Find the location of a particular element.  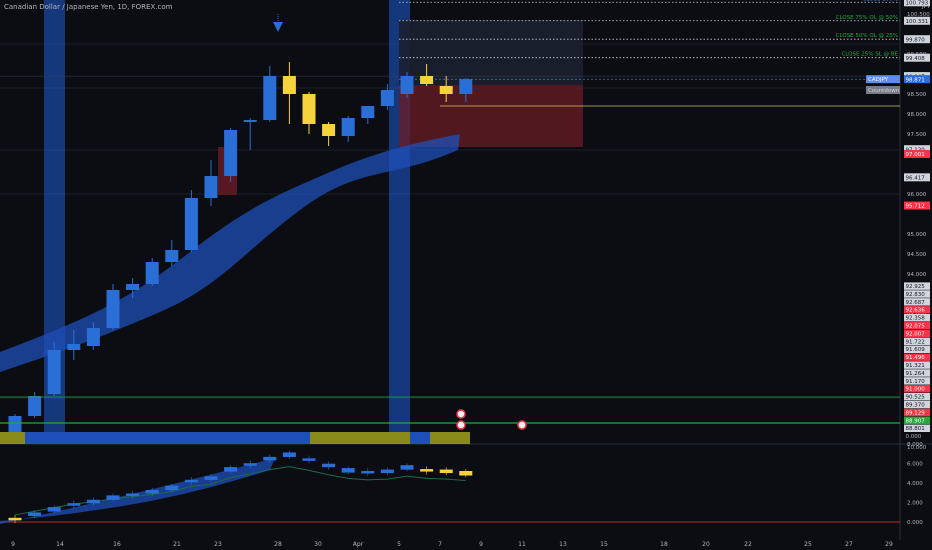

level-tag-label: 92.358 is located at coordinates (916, 319).